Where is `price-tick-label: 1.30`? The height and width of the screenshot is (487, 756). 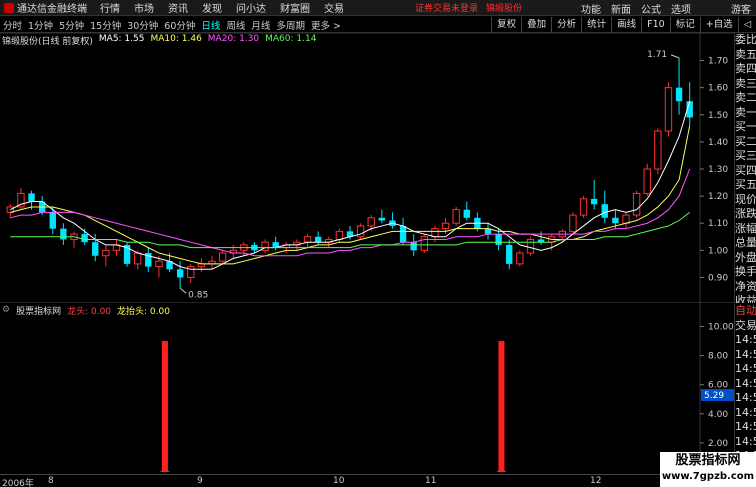
price-tick-label: 1.30 is located at coordinates (718, 170).